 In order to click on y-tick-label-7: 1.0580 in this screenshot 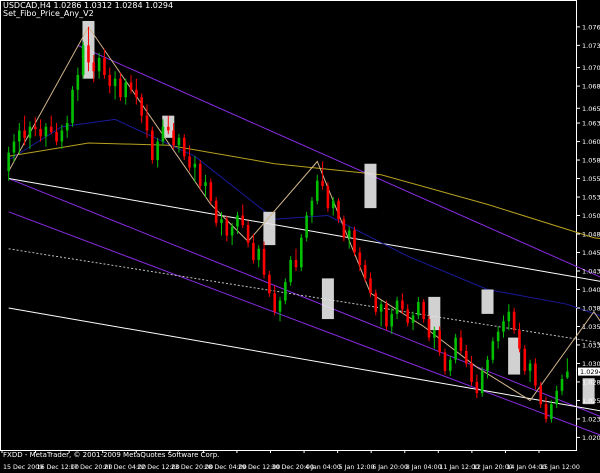, I will do `click(591, 161)`.